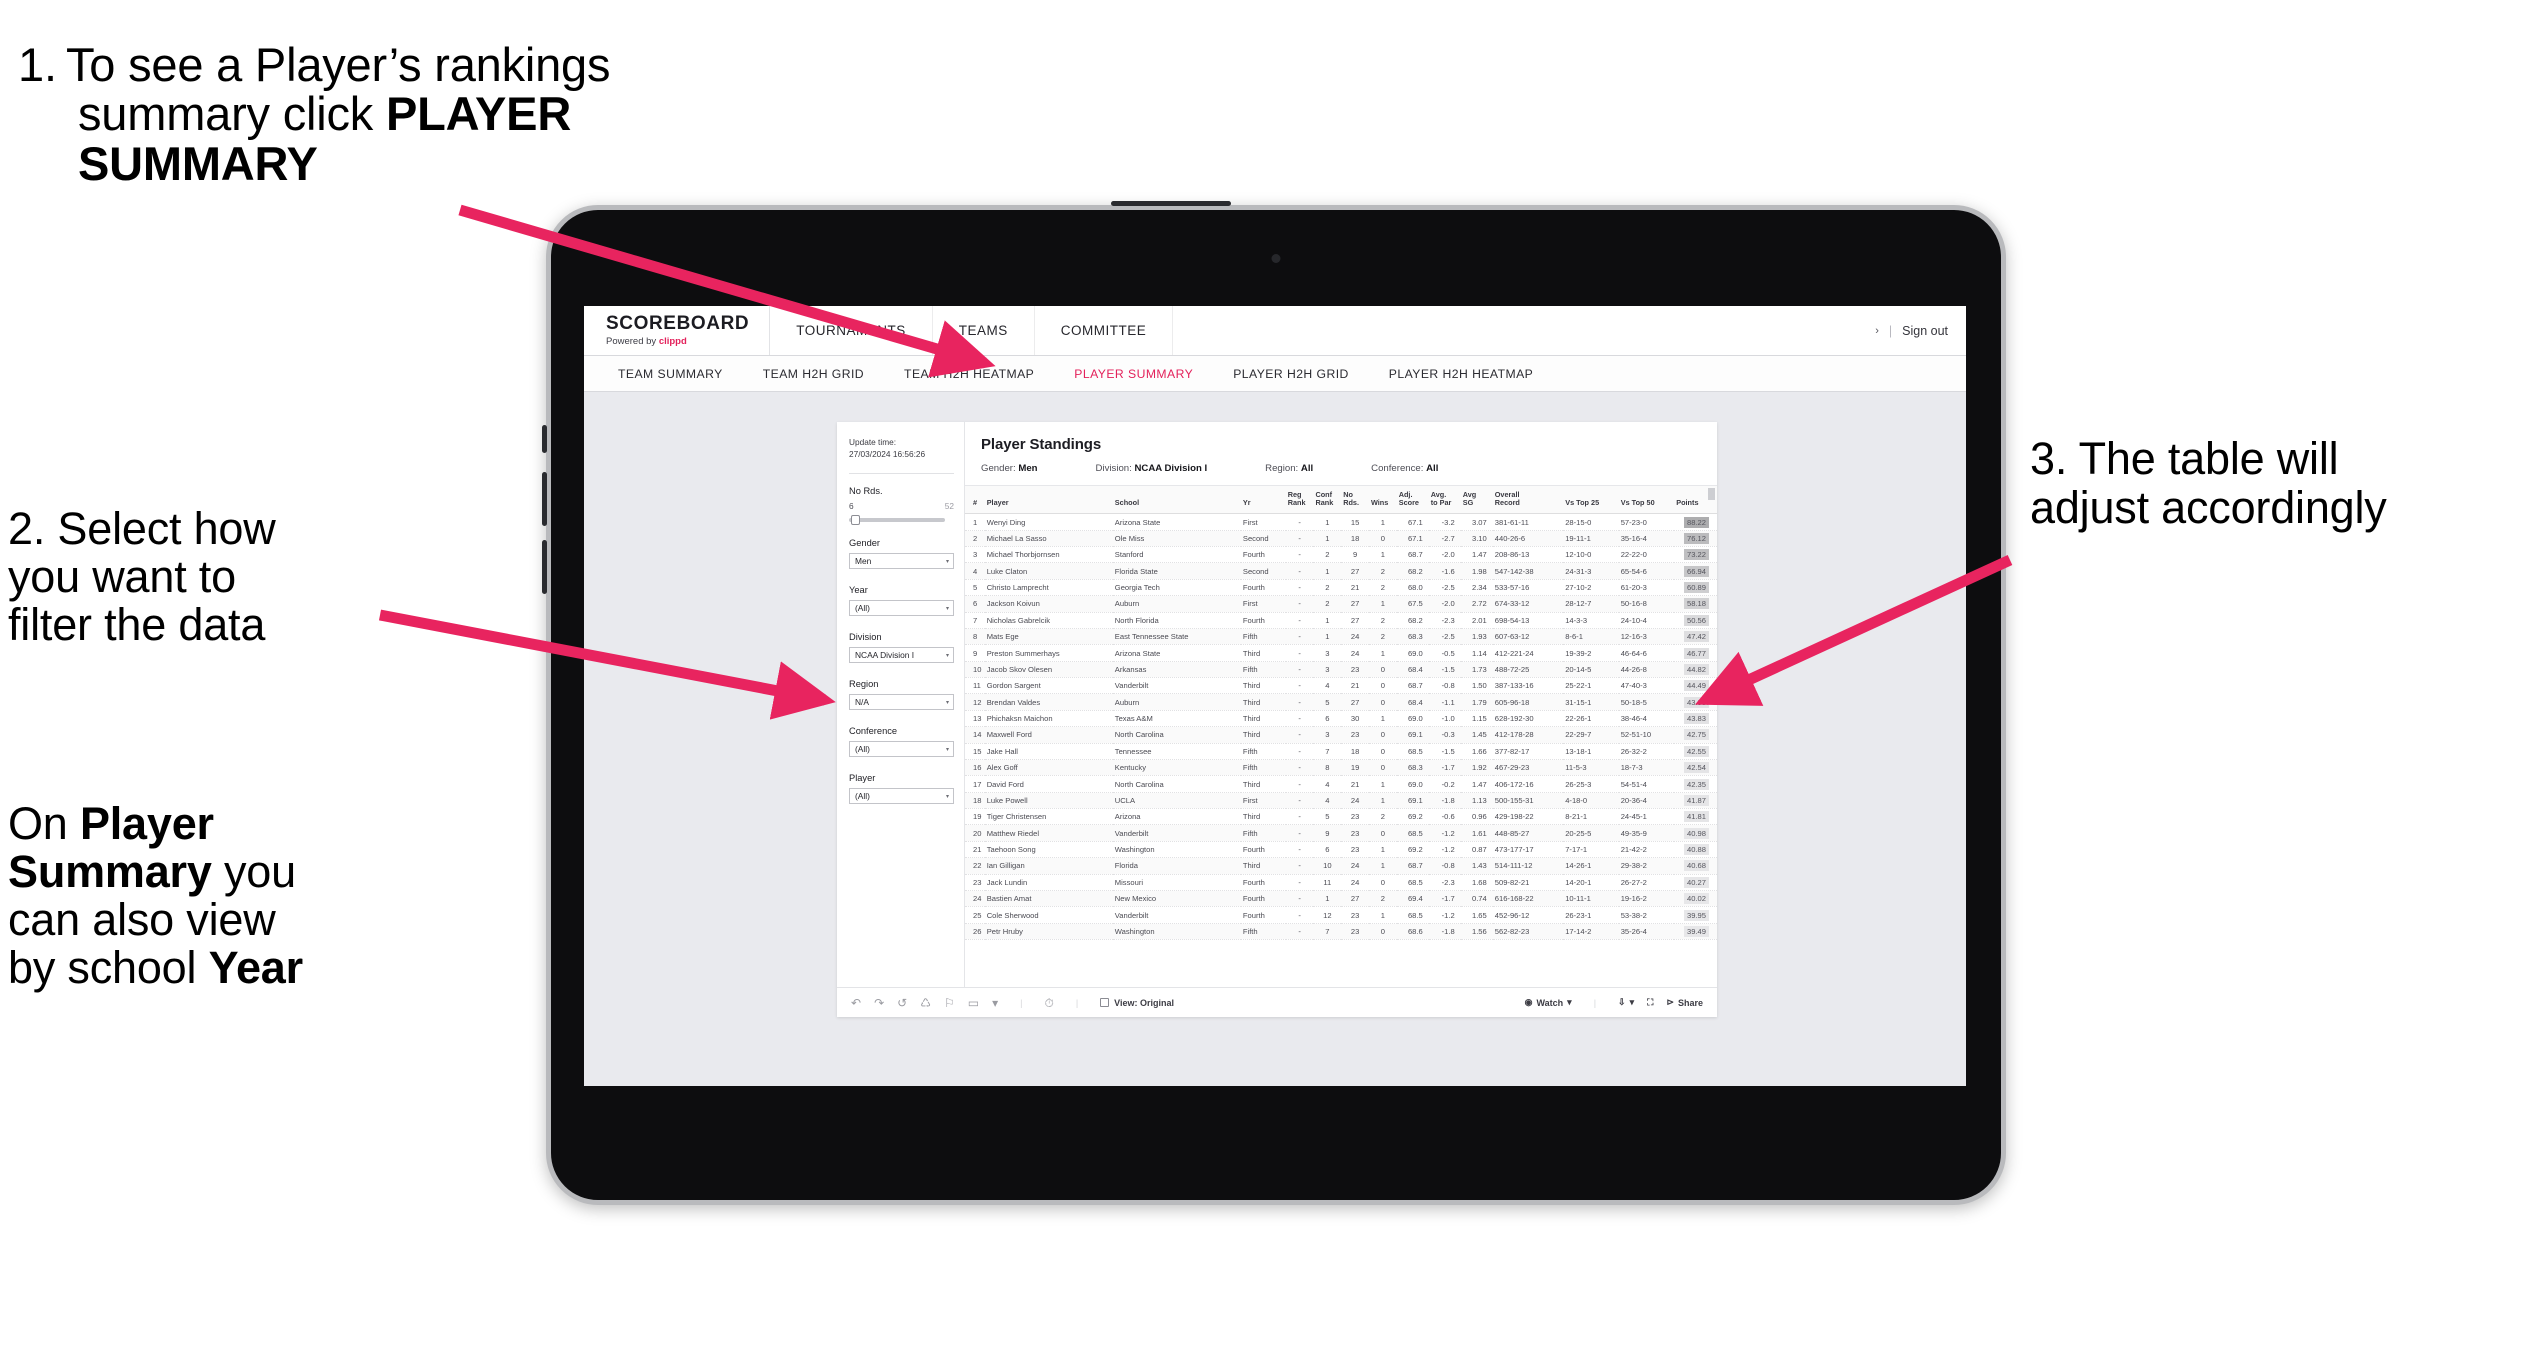  I want to click on tab-player-h2h-grid: PLAYER H2H GRID, so click(1291, 374).